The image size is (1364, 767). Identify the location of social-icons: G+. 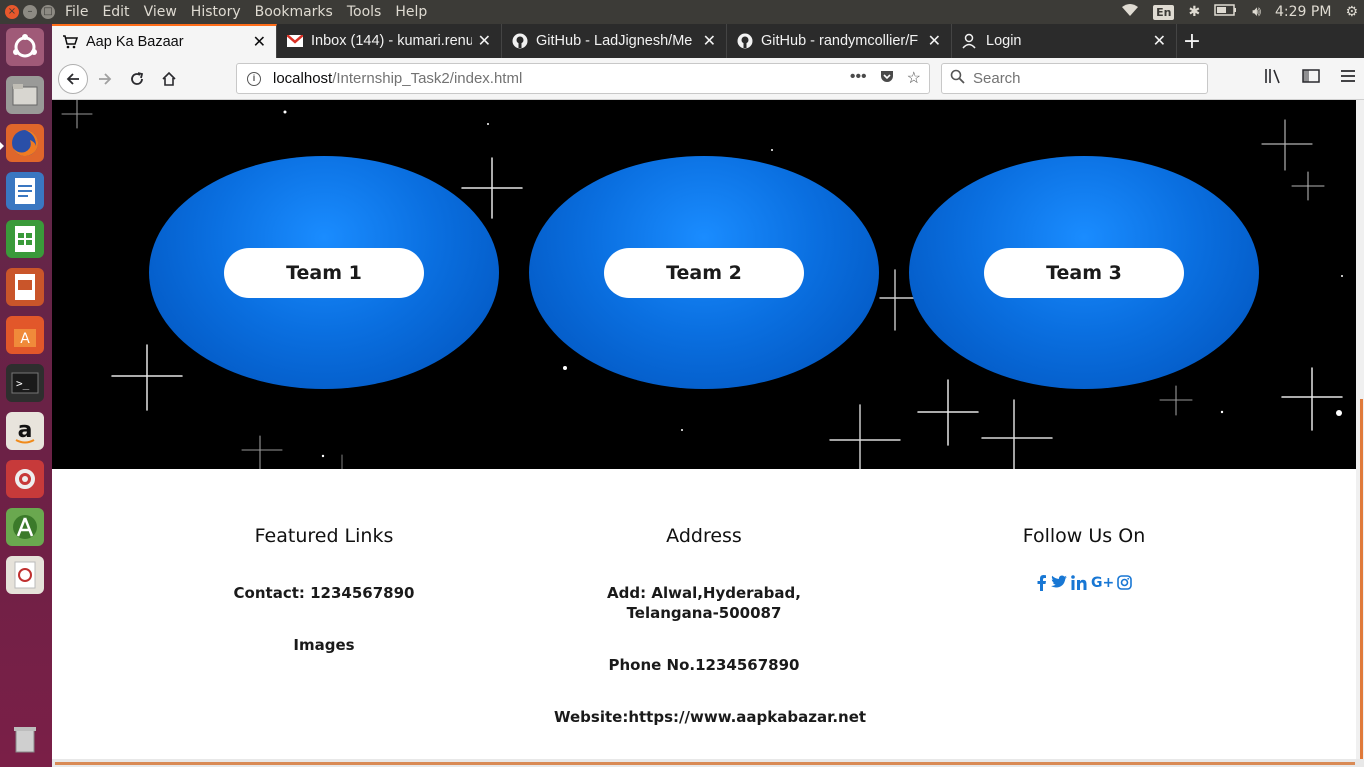
(1084, 585).